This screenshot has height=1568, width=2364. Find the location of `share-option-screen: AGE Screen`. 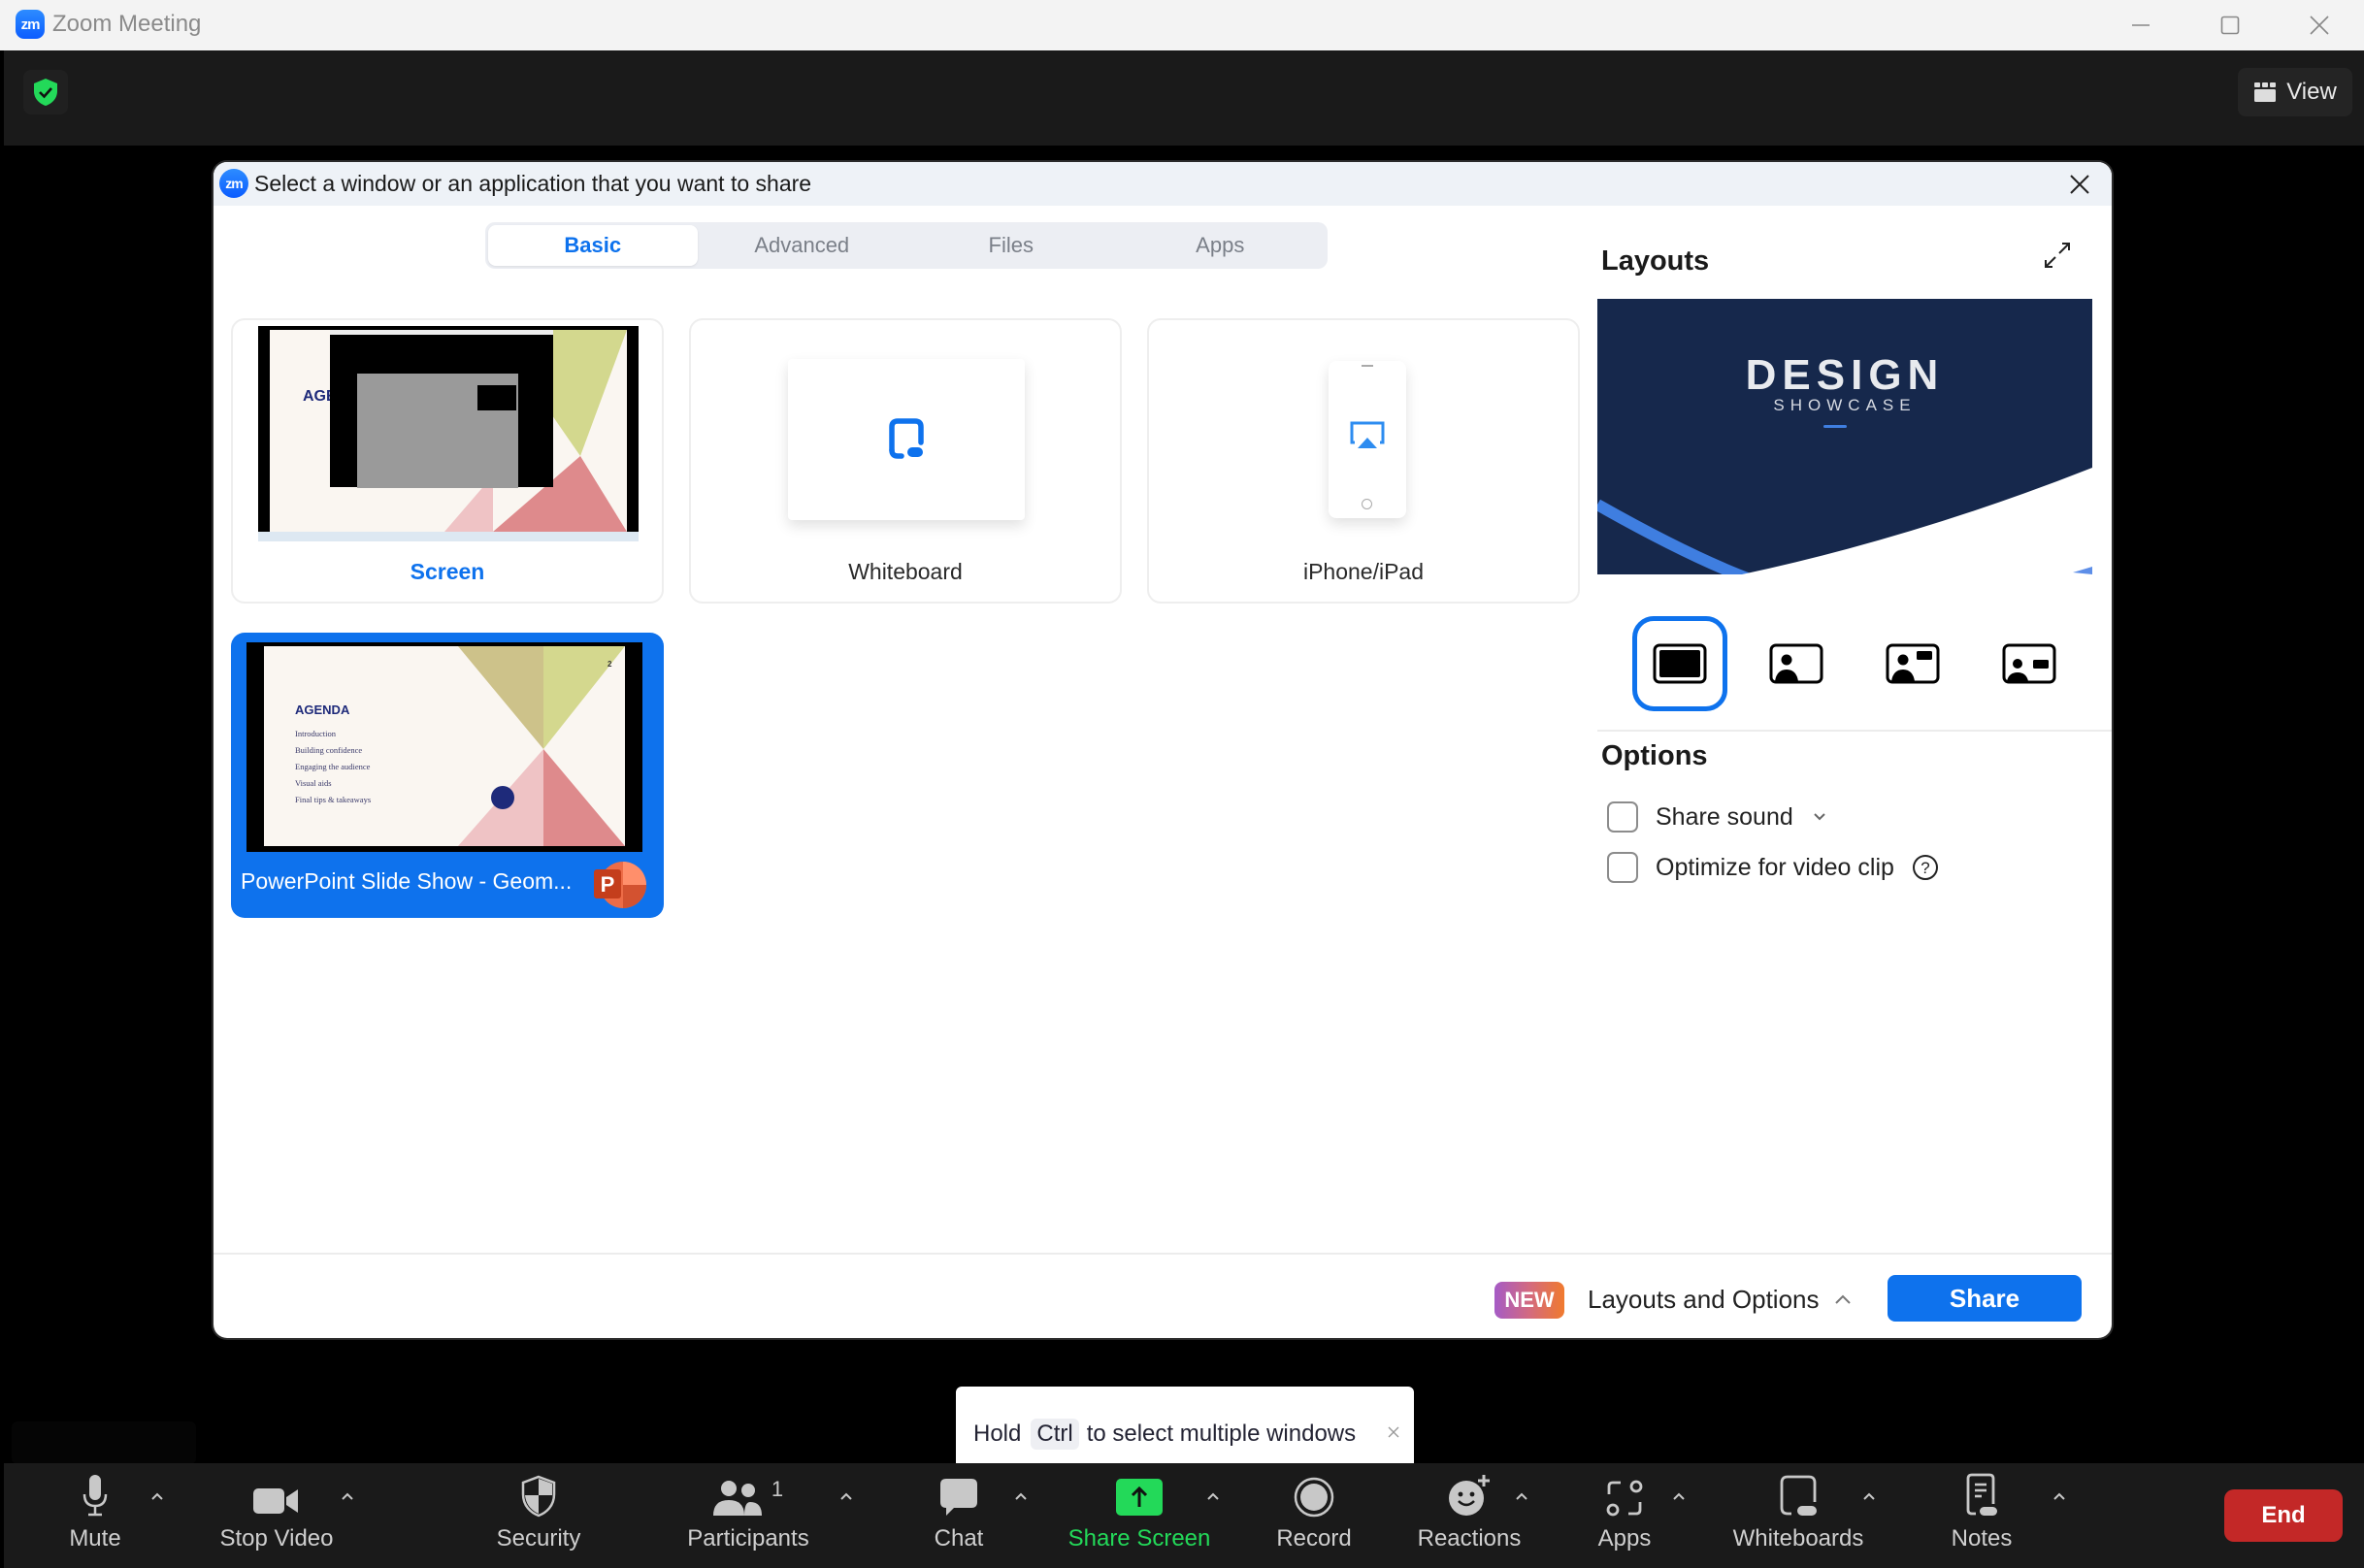

share-option-screen: AGE Screen is located at coordinates (448, 461).